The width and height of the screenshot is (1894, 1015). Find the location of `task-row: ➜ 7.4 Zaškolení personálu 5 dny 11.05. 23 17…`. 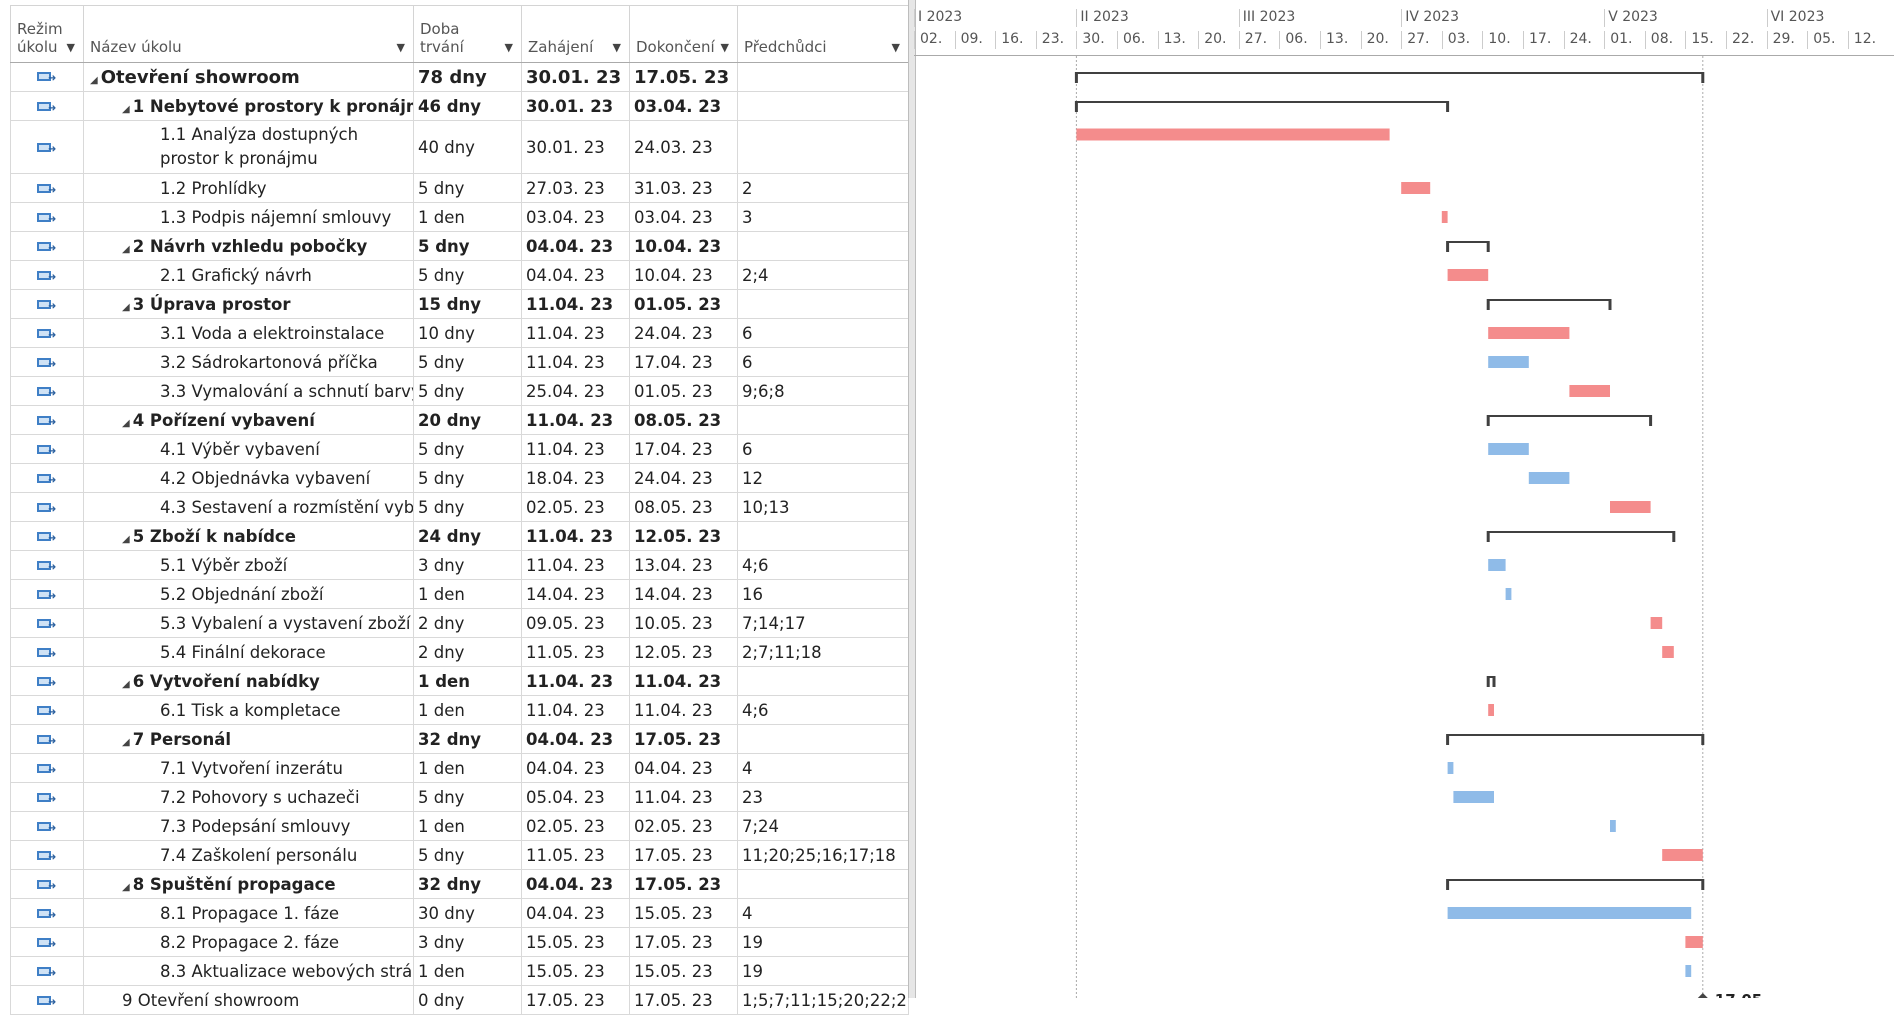

task-row: ➜ 7.4 Zaškolení personálu 5 dny 11.05. 23 17… is located at coordinates (459, 855).